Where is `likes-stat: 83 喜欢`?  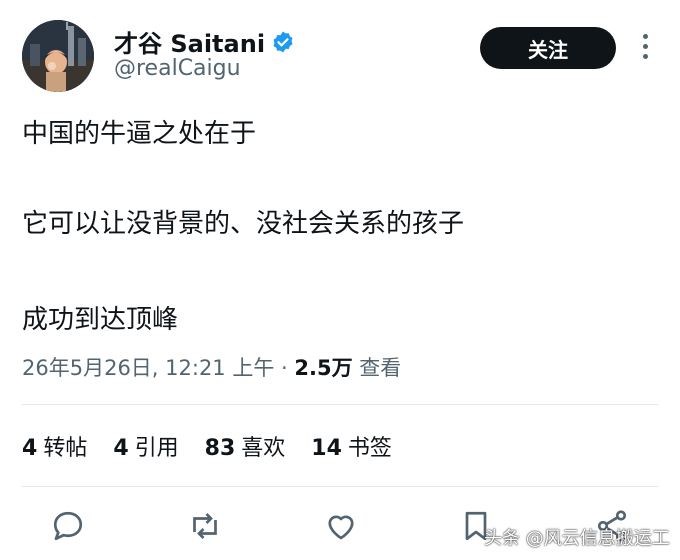
likes-stat: 83 喜欢 is located at coordinates (245, 446).